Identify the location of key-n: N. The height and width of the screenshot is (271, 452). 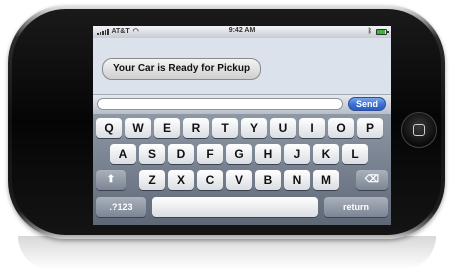
(297, 180).